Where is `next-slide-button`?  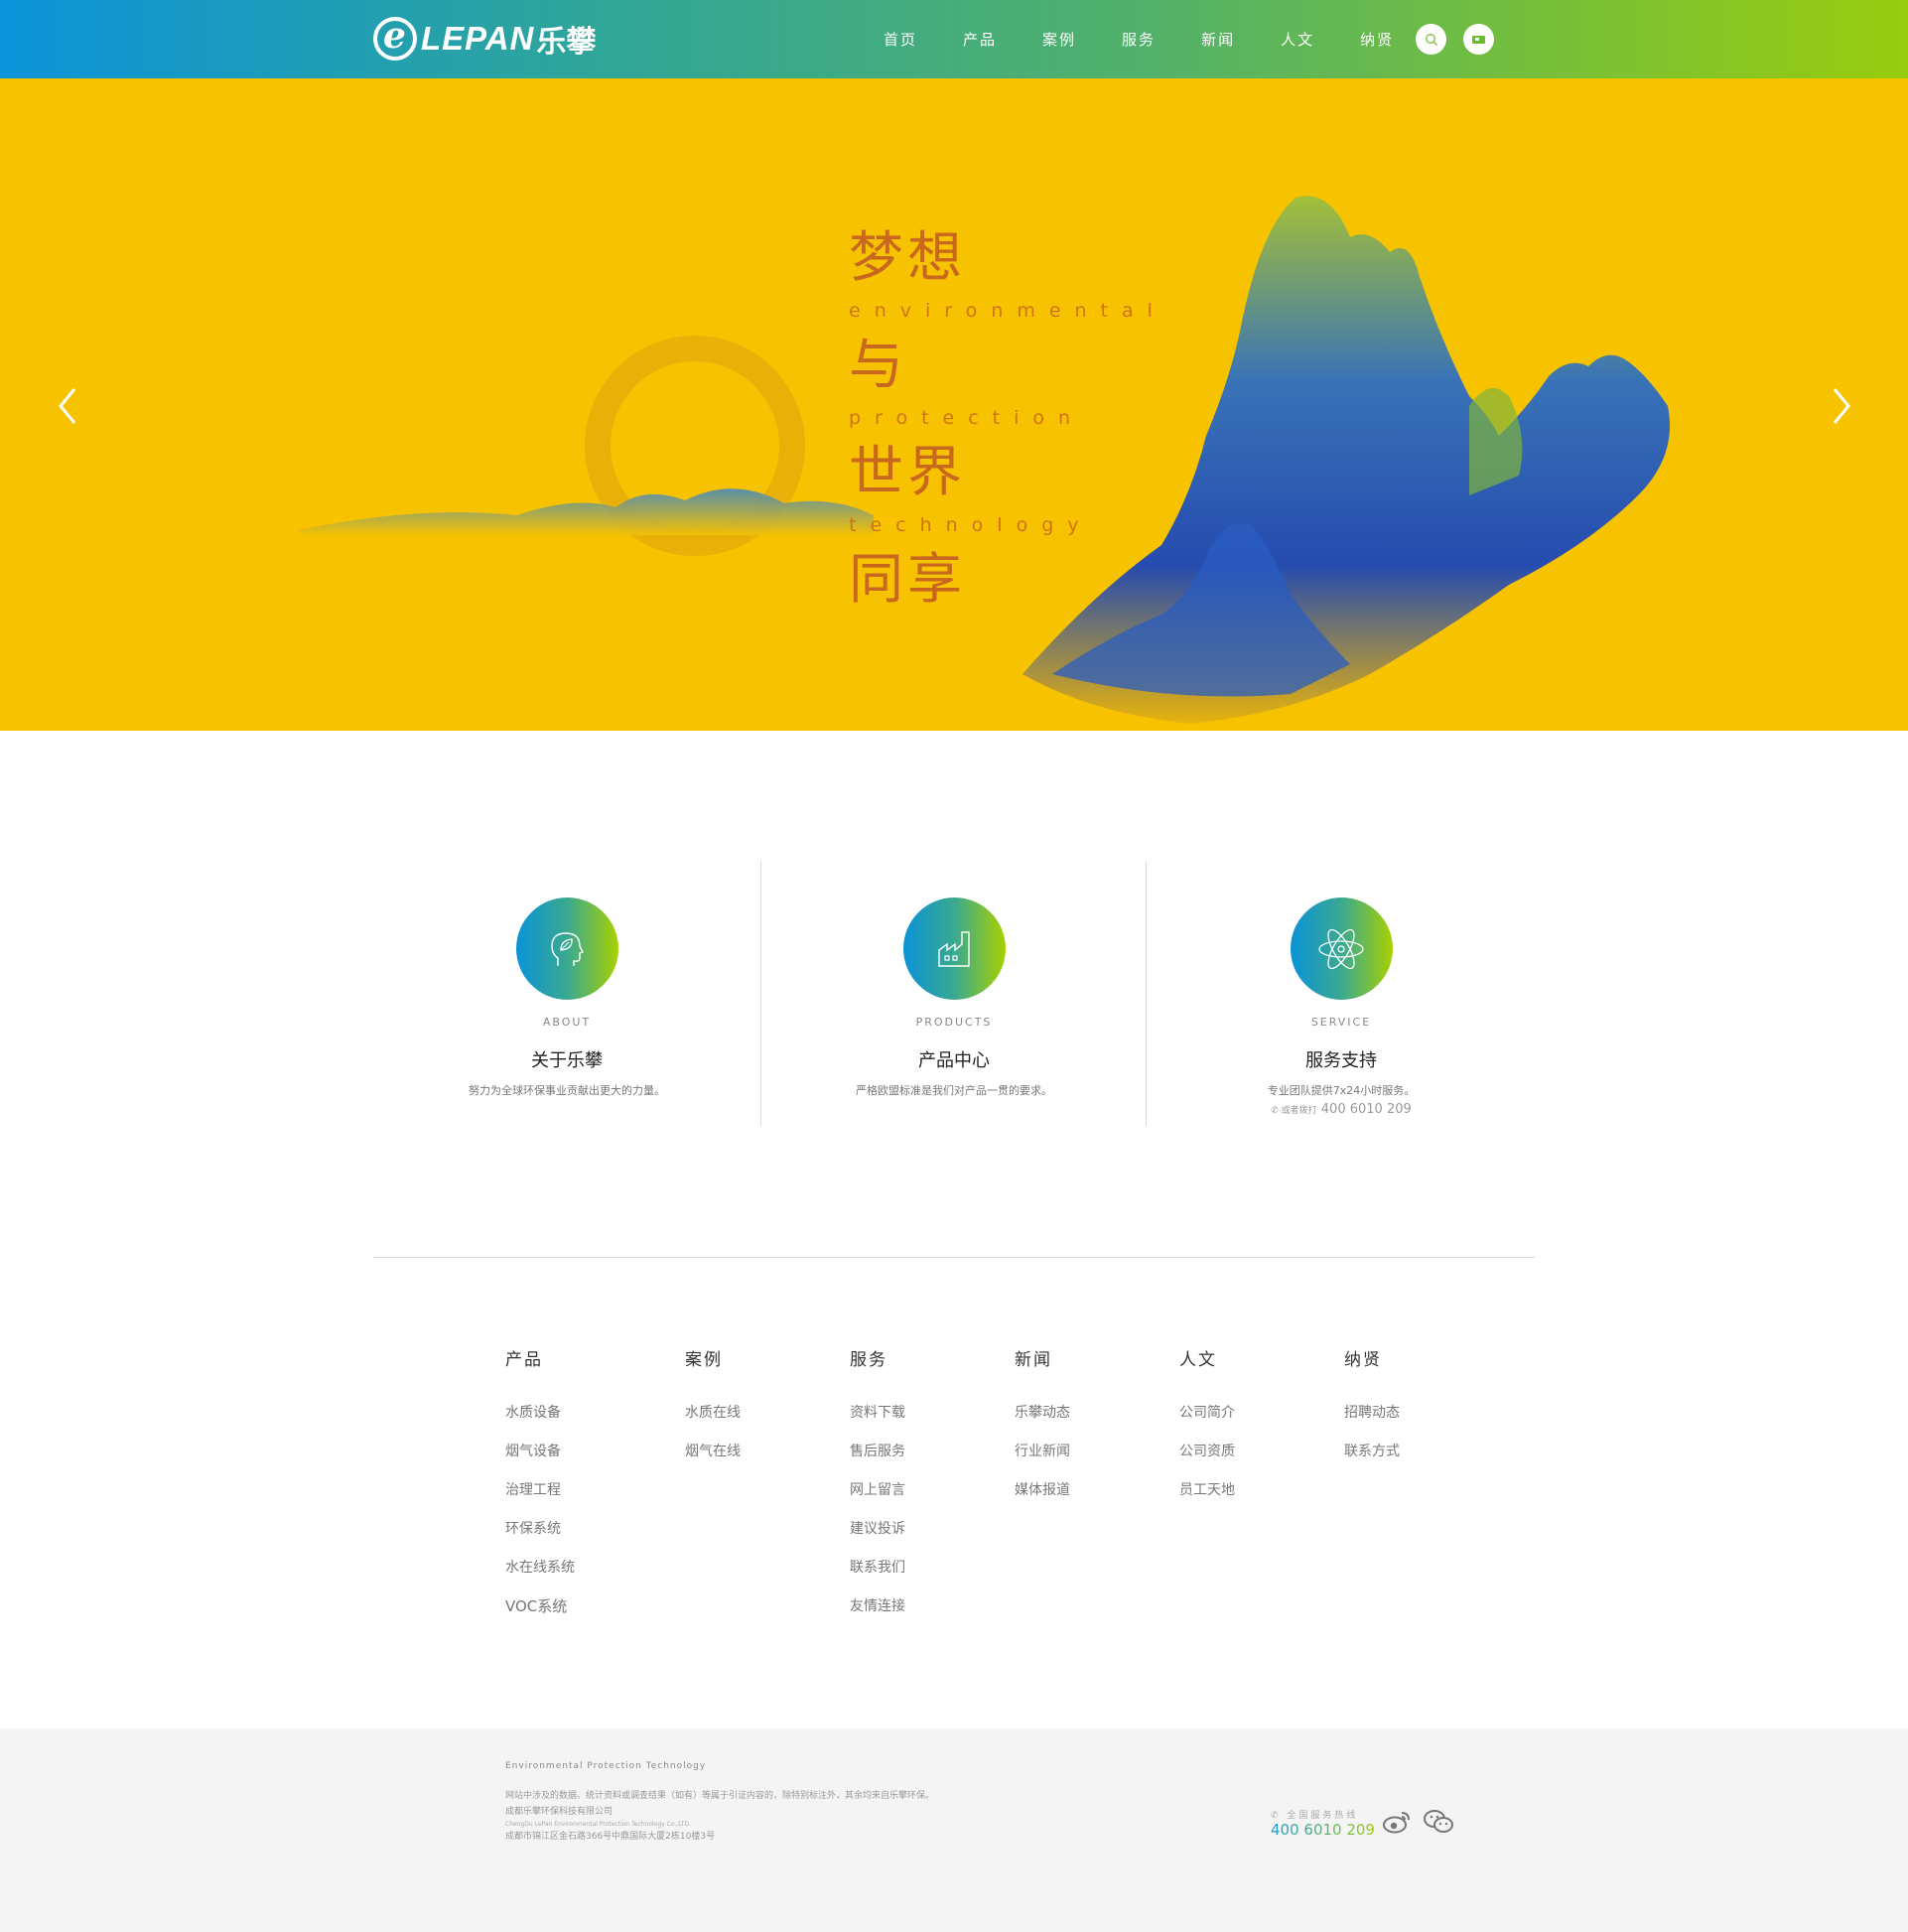 next-slide-button is located at coordinates (1841, 406).